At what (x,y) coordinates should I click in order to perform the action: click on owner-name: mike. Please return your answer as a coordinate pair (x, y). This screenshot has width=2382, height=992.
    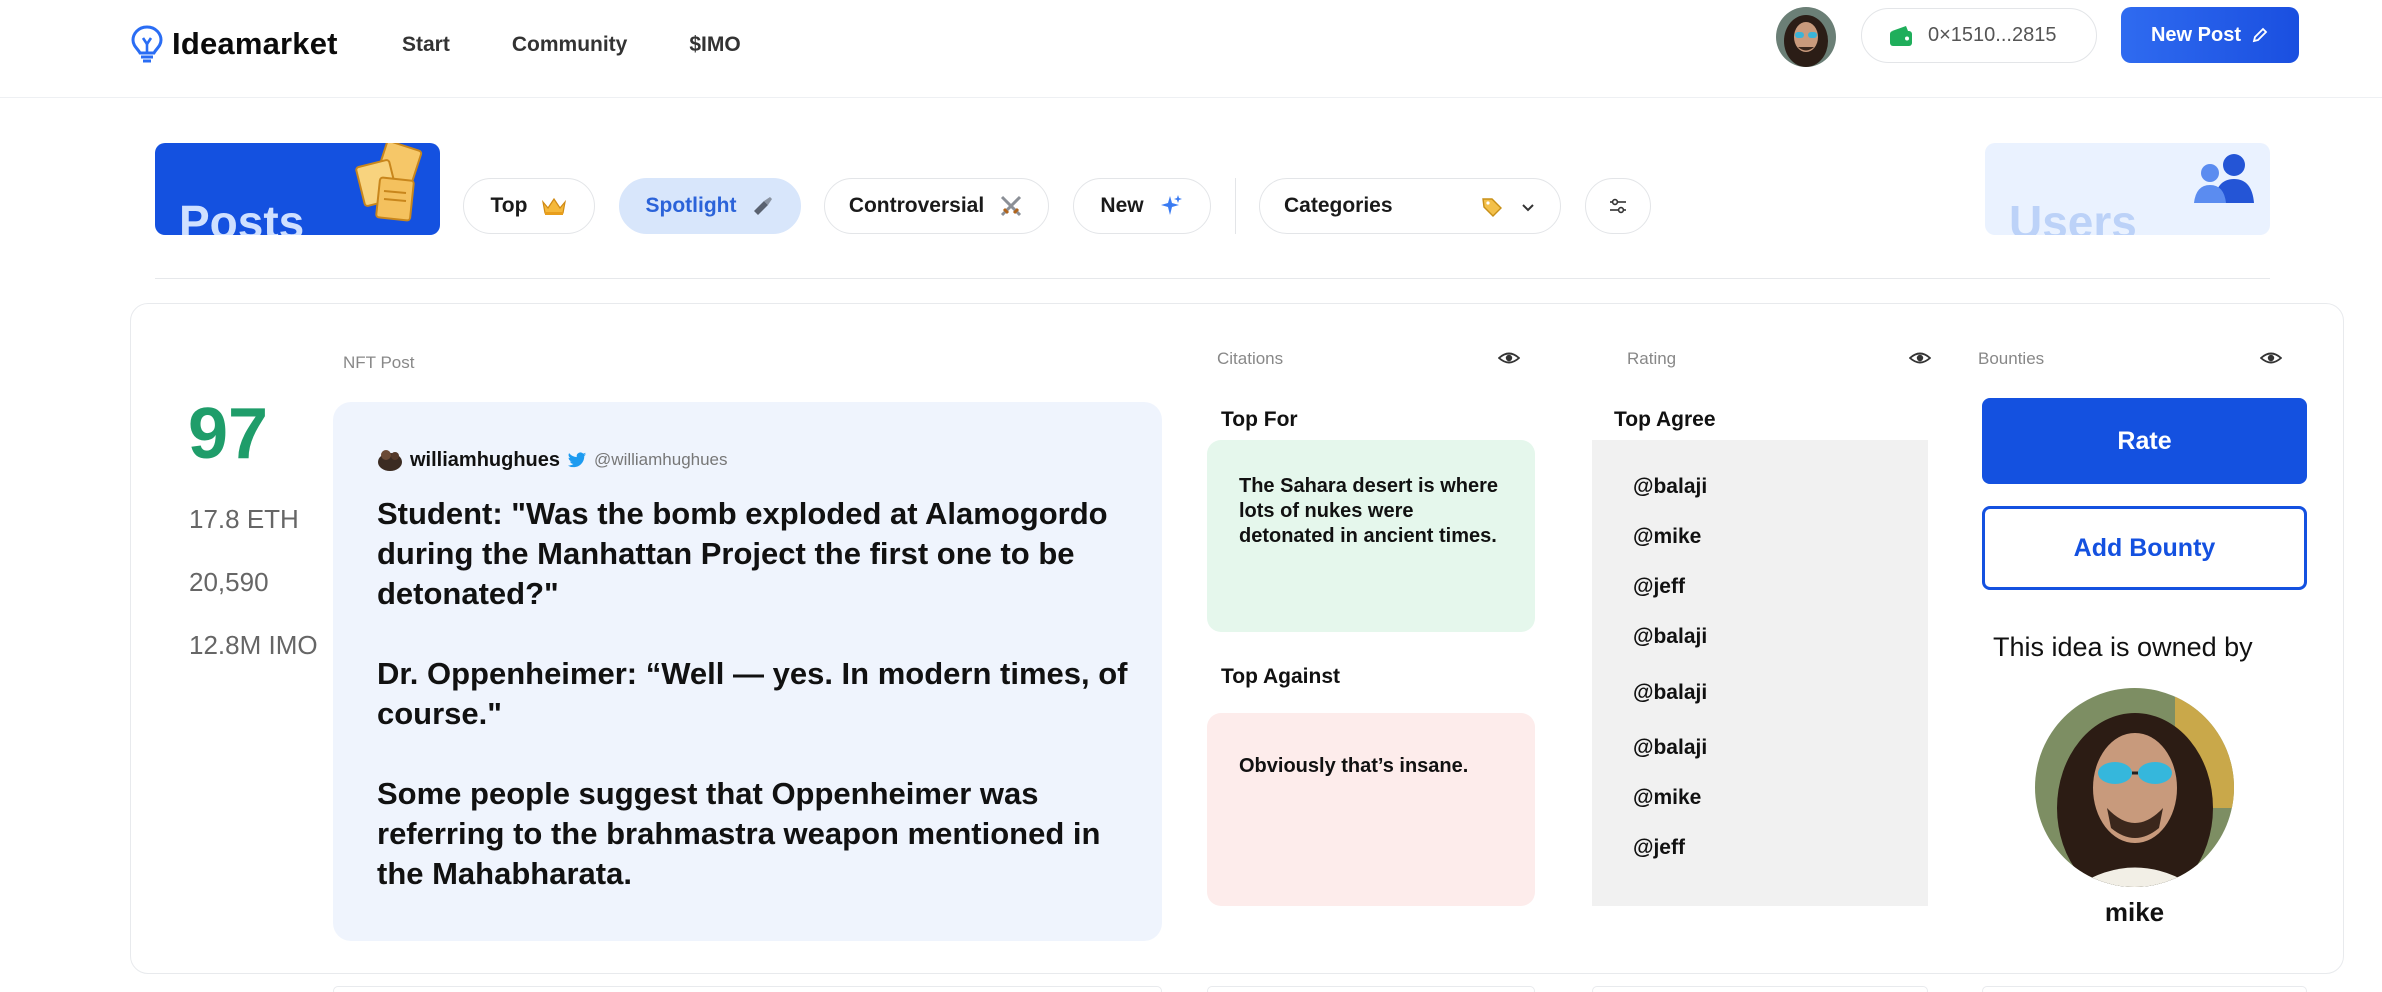
    Looking at the image, I should click on (2134, 912).